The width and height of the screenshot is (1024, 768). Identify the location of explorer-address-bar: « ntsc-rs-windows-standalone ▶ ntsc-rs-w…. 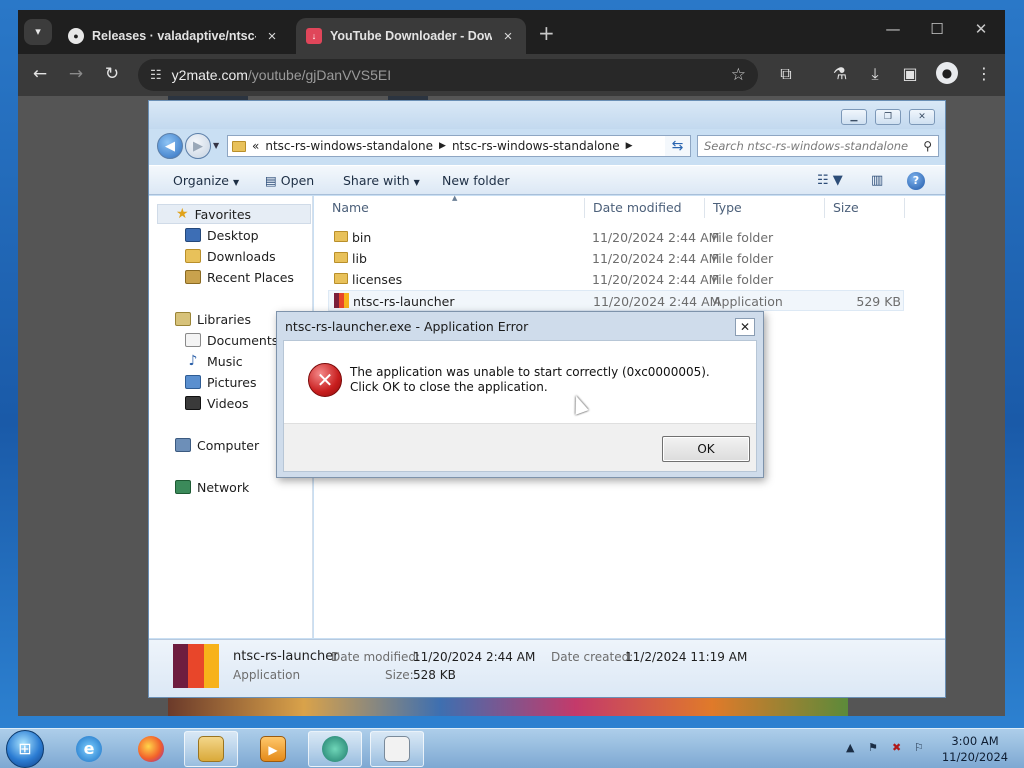
(459, 146).